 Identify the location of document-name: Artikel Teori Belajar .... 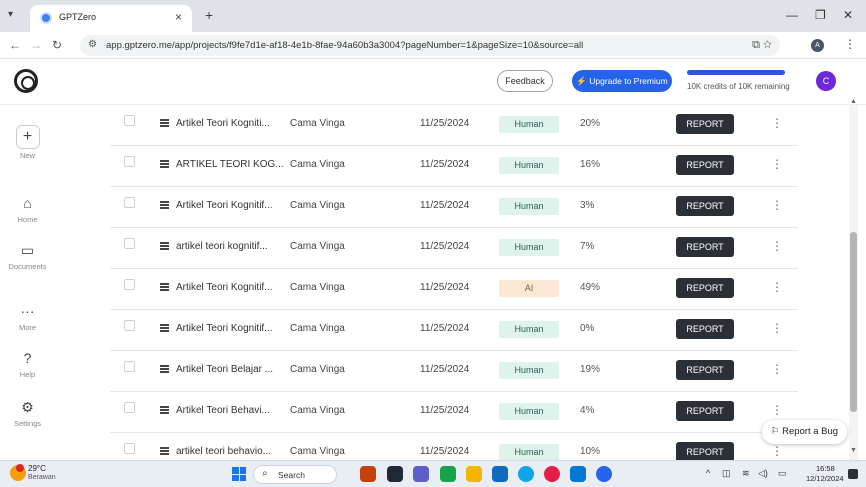
(224, 369).